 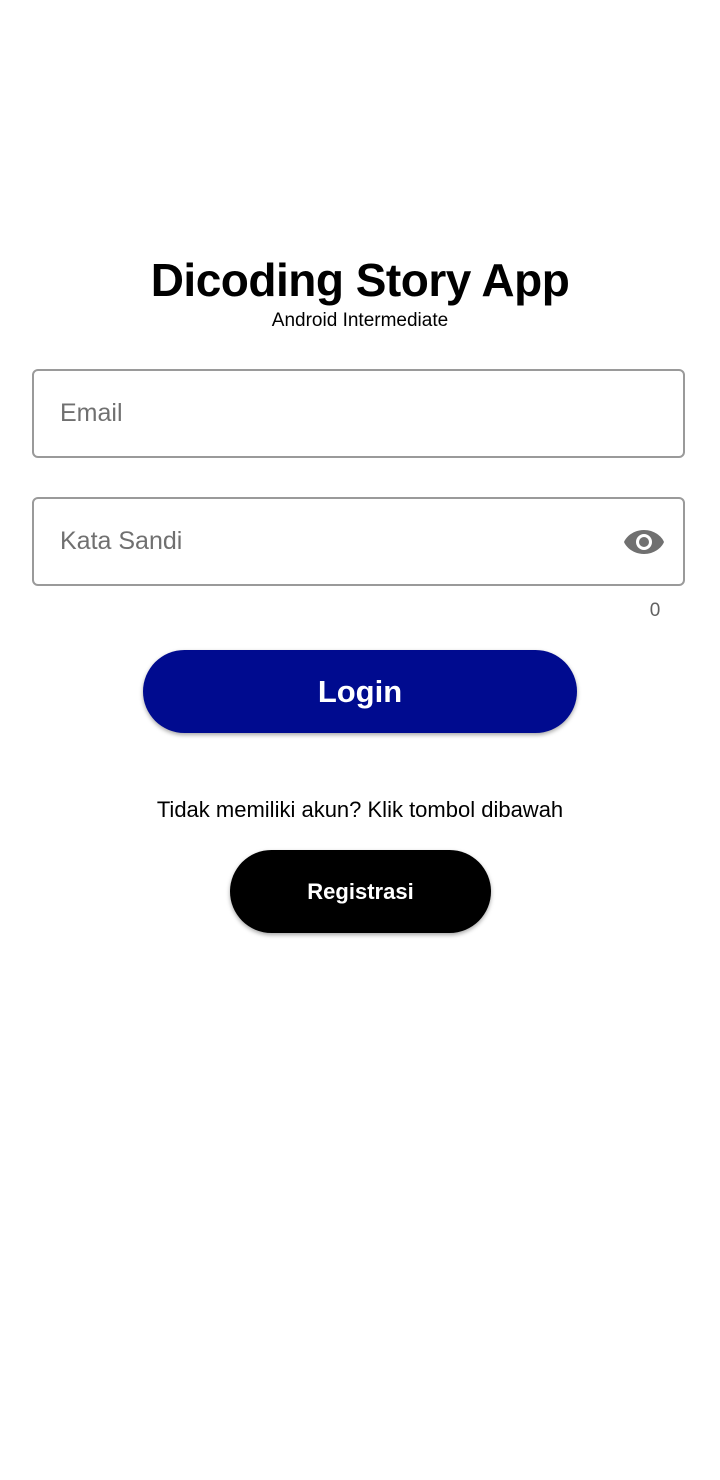 What do you see at coordinates (340, 413) in the screenshot?
I see `email-input` at bounding box center [340, 413].